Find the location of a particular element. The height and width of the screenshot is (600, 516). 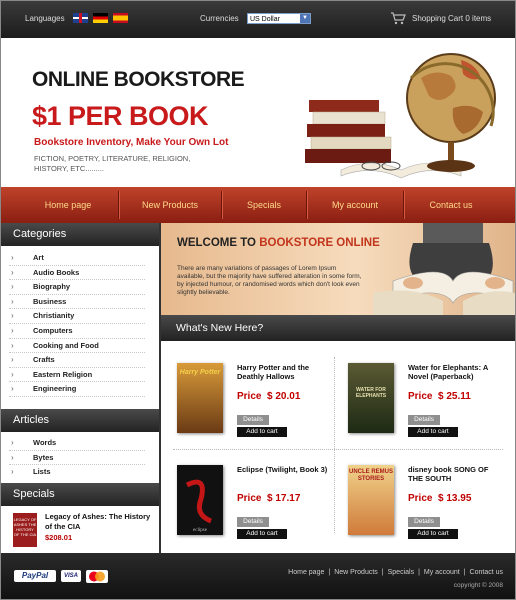

category-item: › Audio Books is located at coordinates (77, 273).